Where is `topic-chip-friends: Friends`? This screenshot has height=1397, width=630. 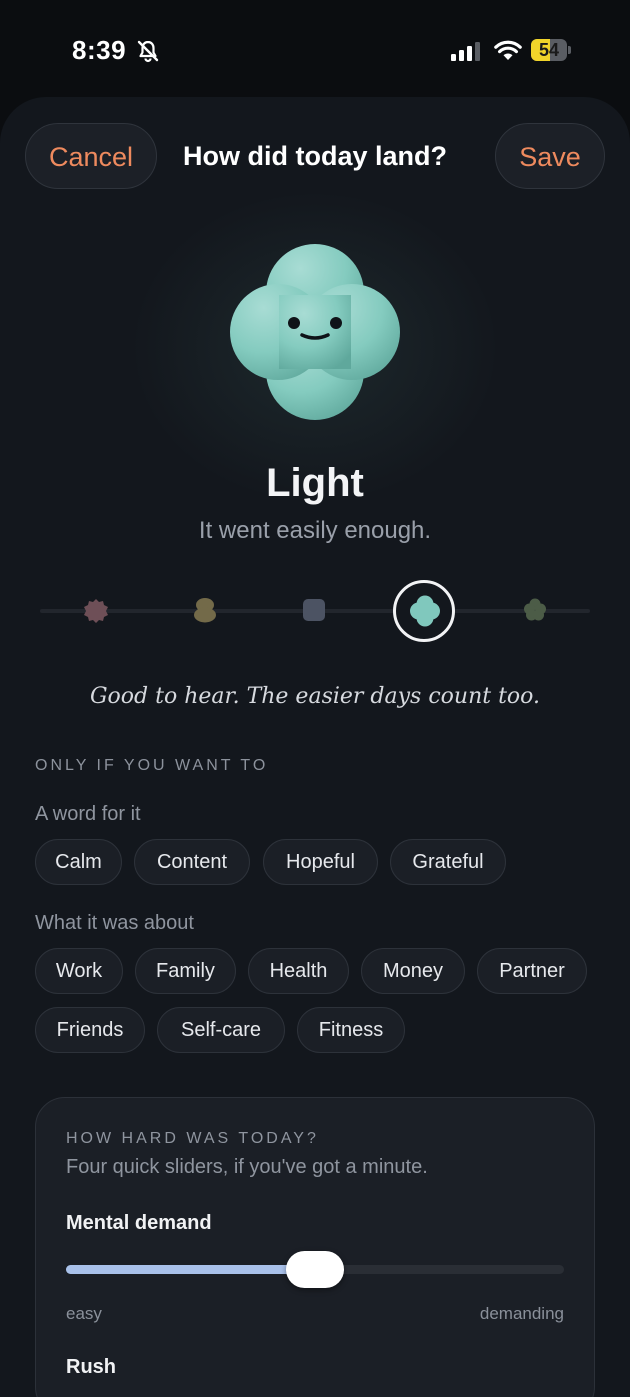 topic-chip-friends: Friends is located at coordinates (90, 1030).